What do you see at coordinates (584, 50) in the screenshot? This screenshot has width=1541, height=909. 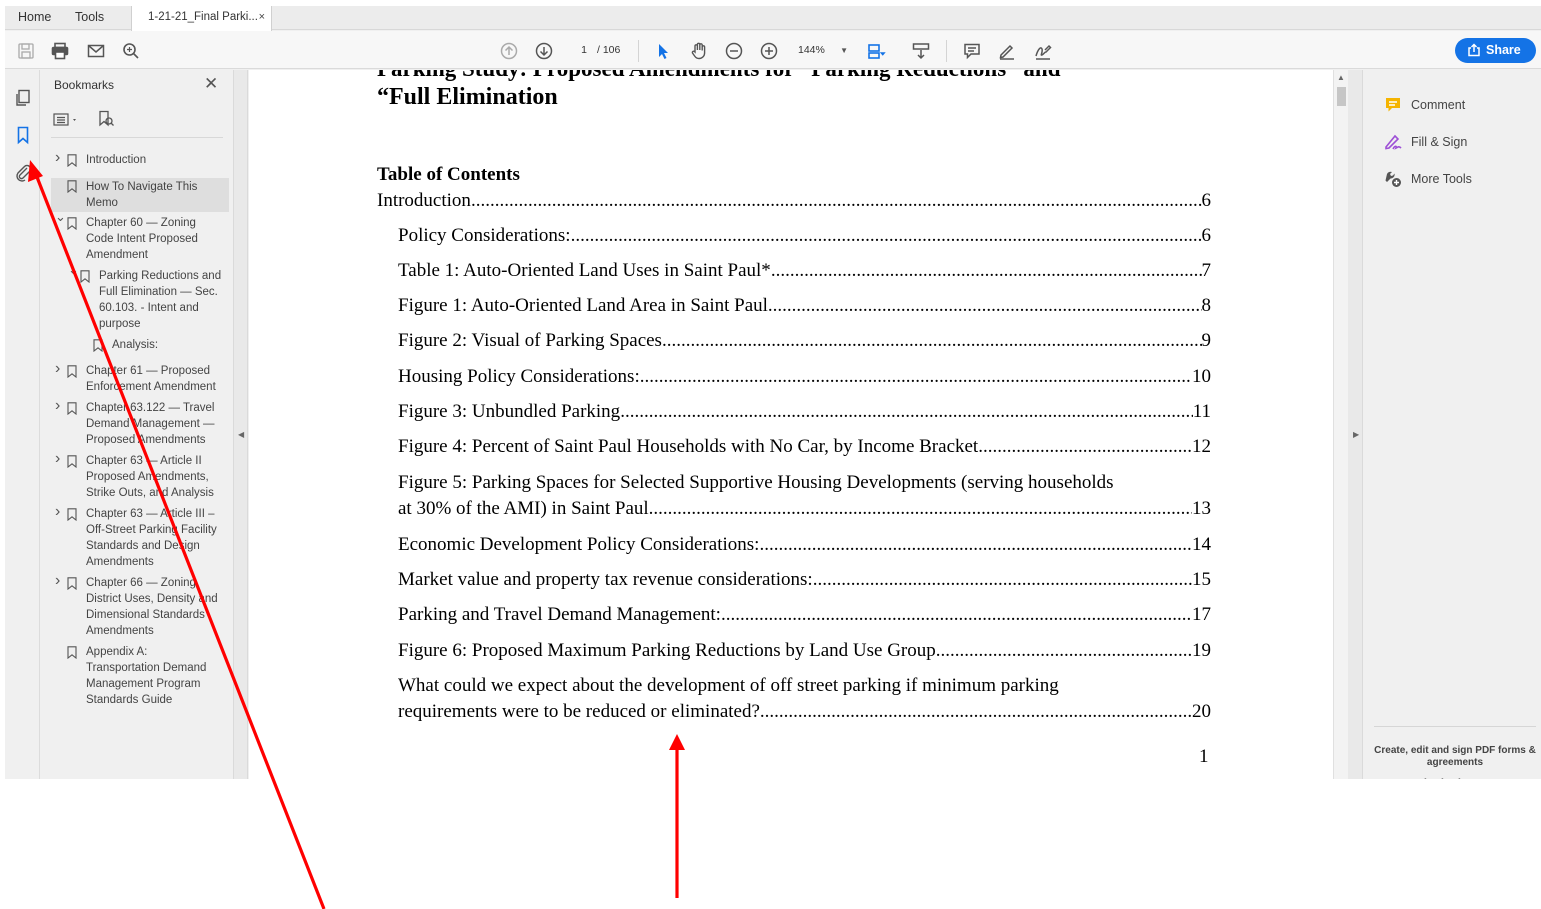 I see `page-number-input: 1` at bounding box center [584, 50].